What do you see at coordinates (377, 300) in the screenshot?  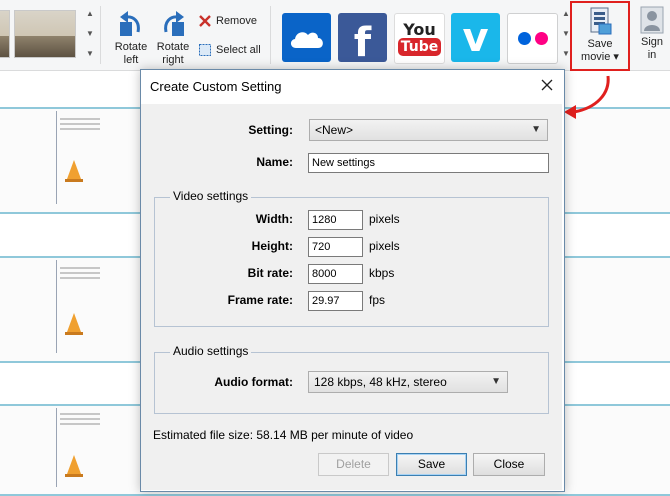 I see `framerate-unit: fps` at bounding box center [377, 300].